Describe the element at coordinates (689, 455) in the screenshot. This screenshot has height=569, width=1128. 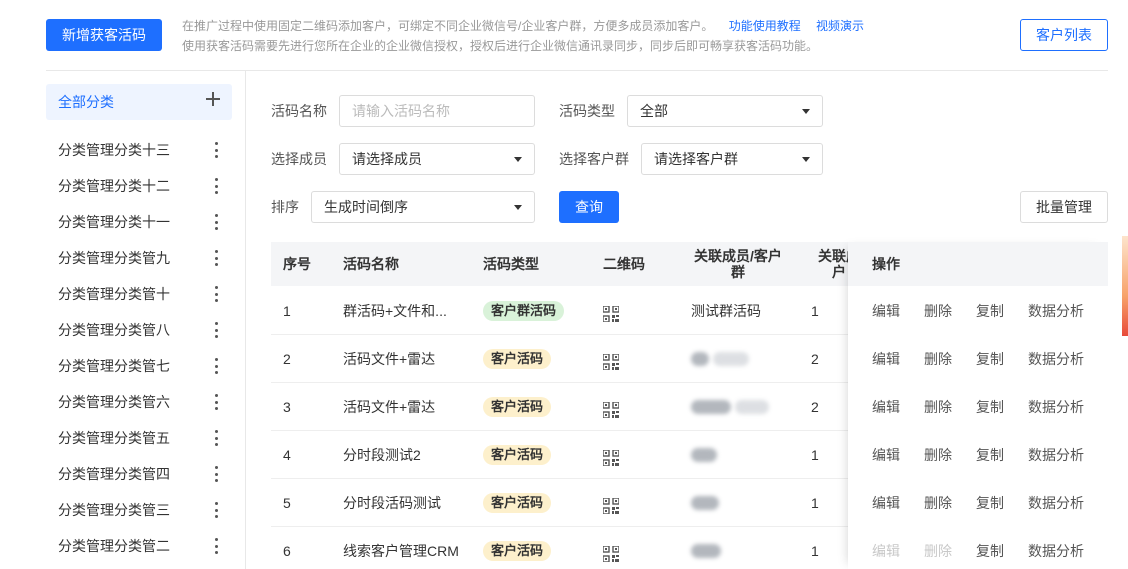
I see `table-row: 4 分时段测试2 客户活码 1 编辑 删除 复制 数据分析` at that location.